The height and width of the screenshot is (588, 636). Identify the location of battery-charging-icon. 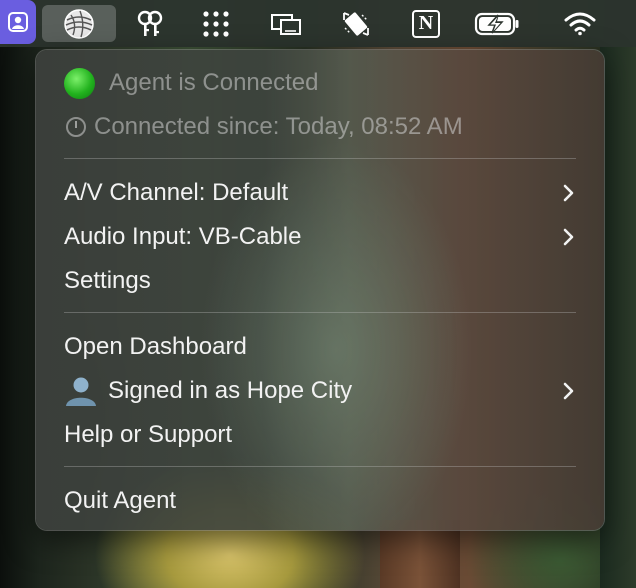
(498, 23).